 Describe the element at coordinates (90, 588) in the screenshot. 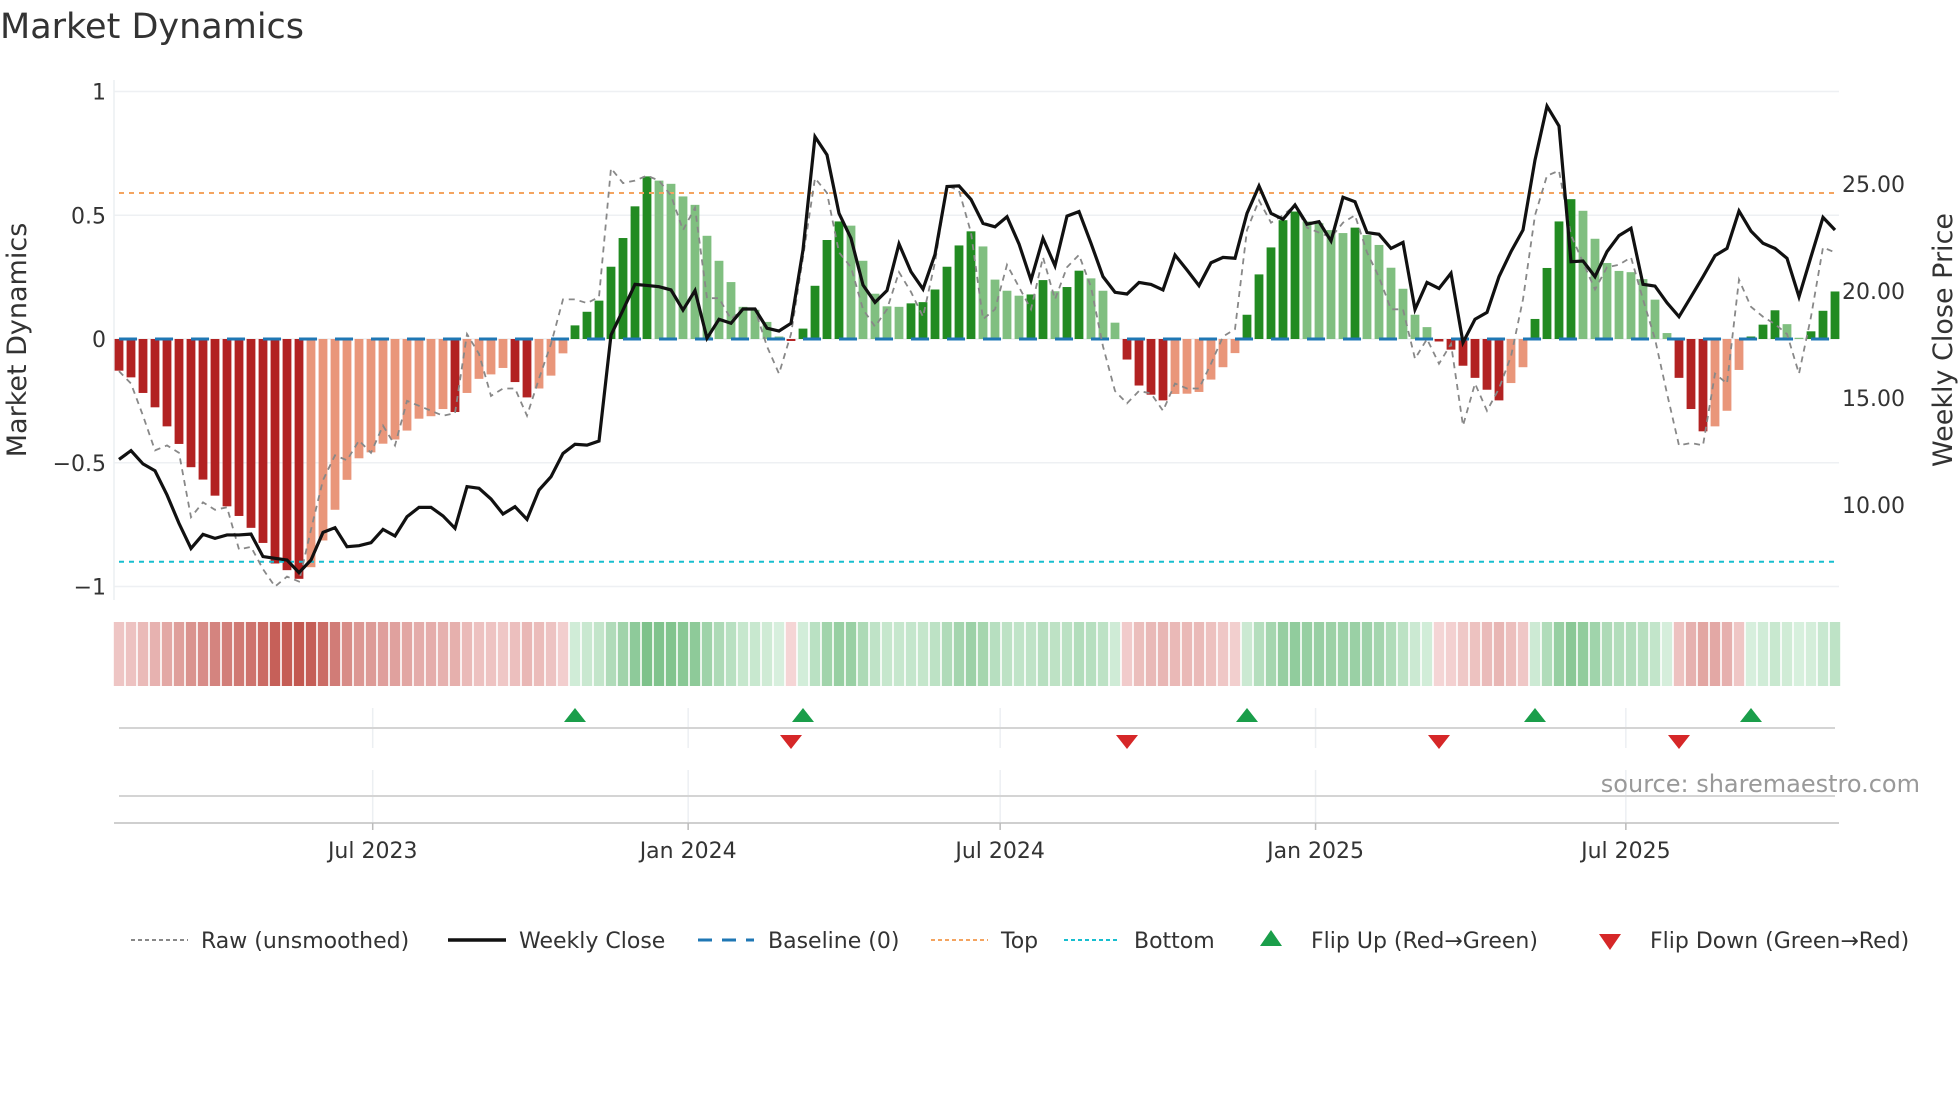

I see `left-tick-label: −1` at that location.